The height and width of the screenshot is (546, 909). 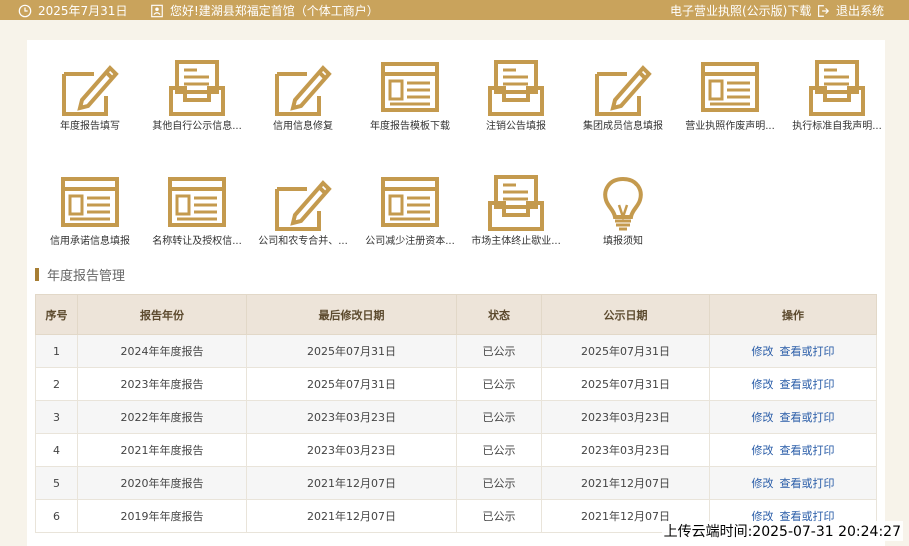 I want to click on cell-no: 5, so click(x=56, y=483).